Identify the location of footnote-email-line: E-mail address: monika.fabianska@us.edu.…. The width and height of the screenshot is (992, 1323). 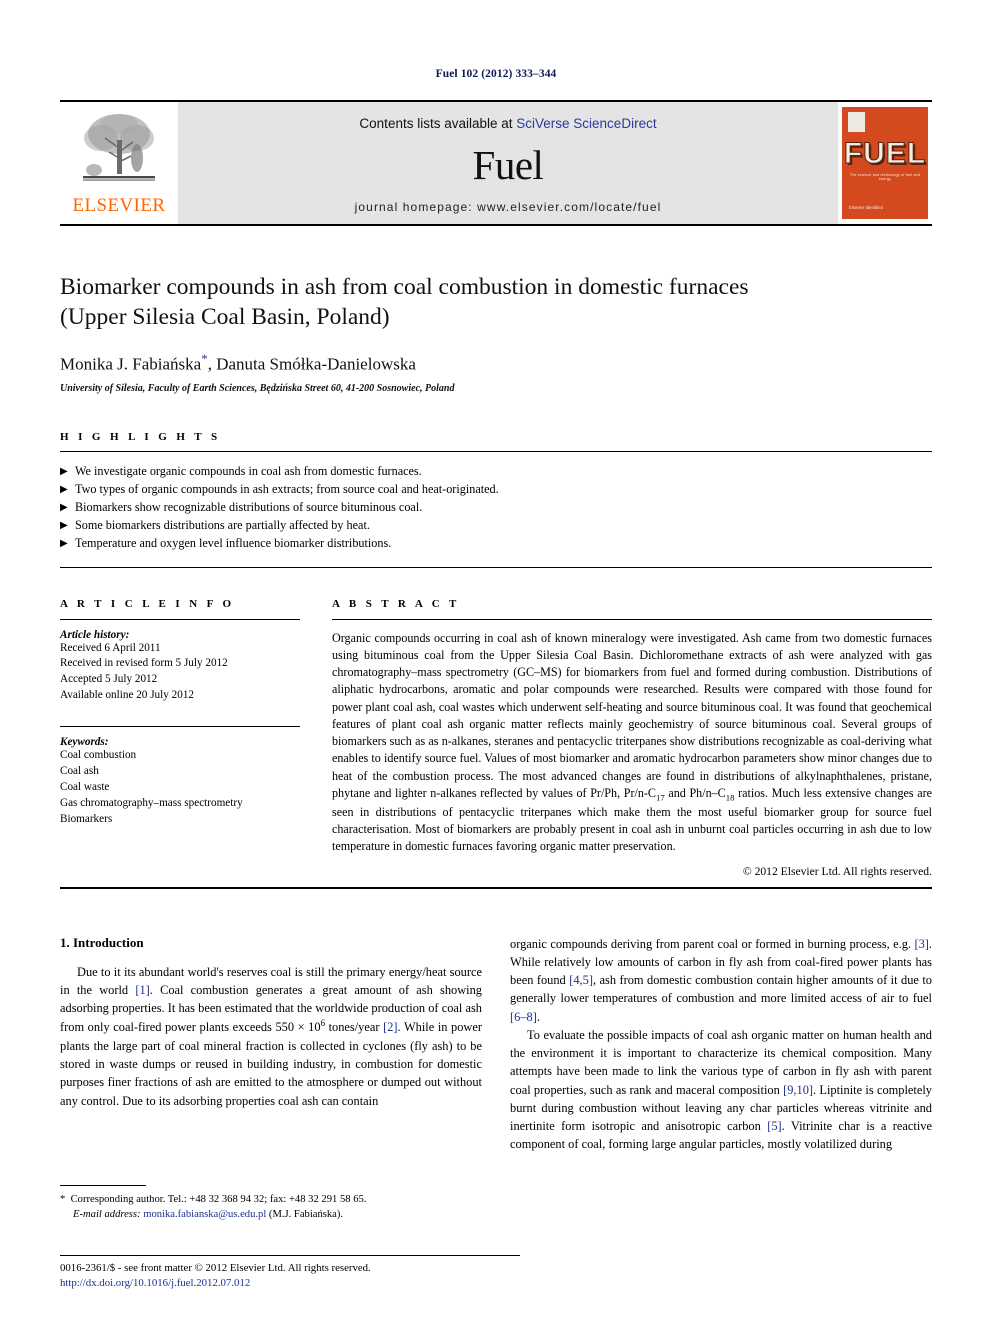
(272, 1214).